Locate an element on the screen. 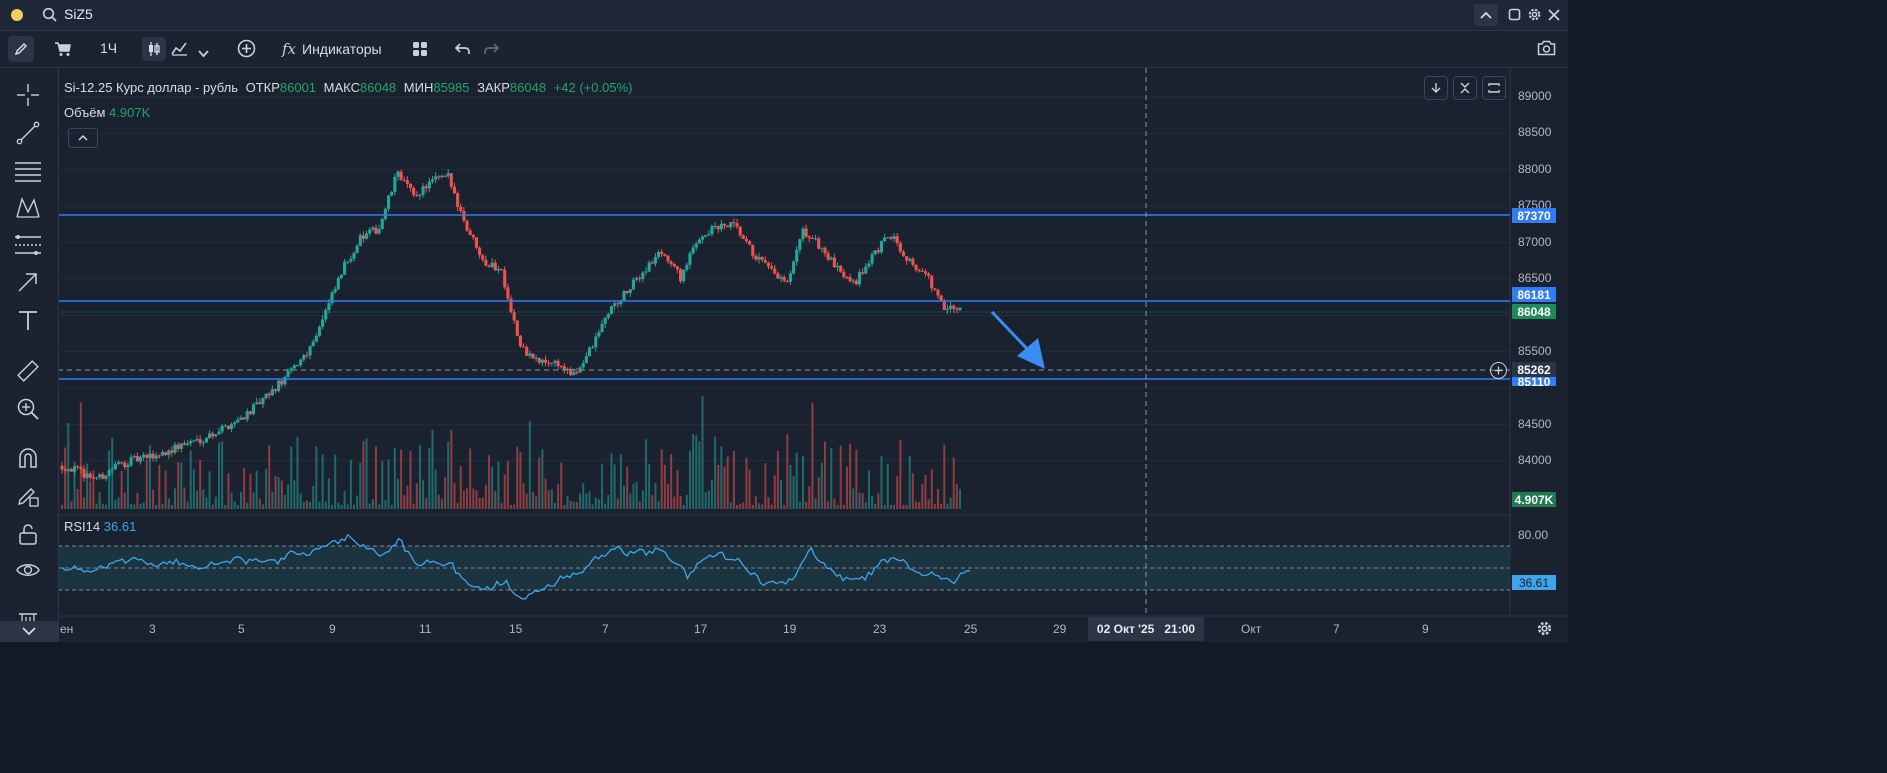 This screenshot has height=773, width=1887. search-icon is located at coordinates (50, 17).